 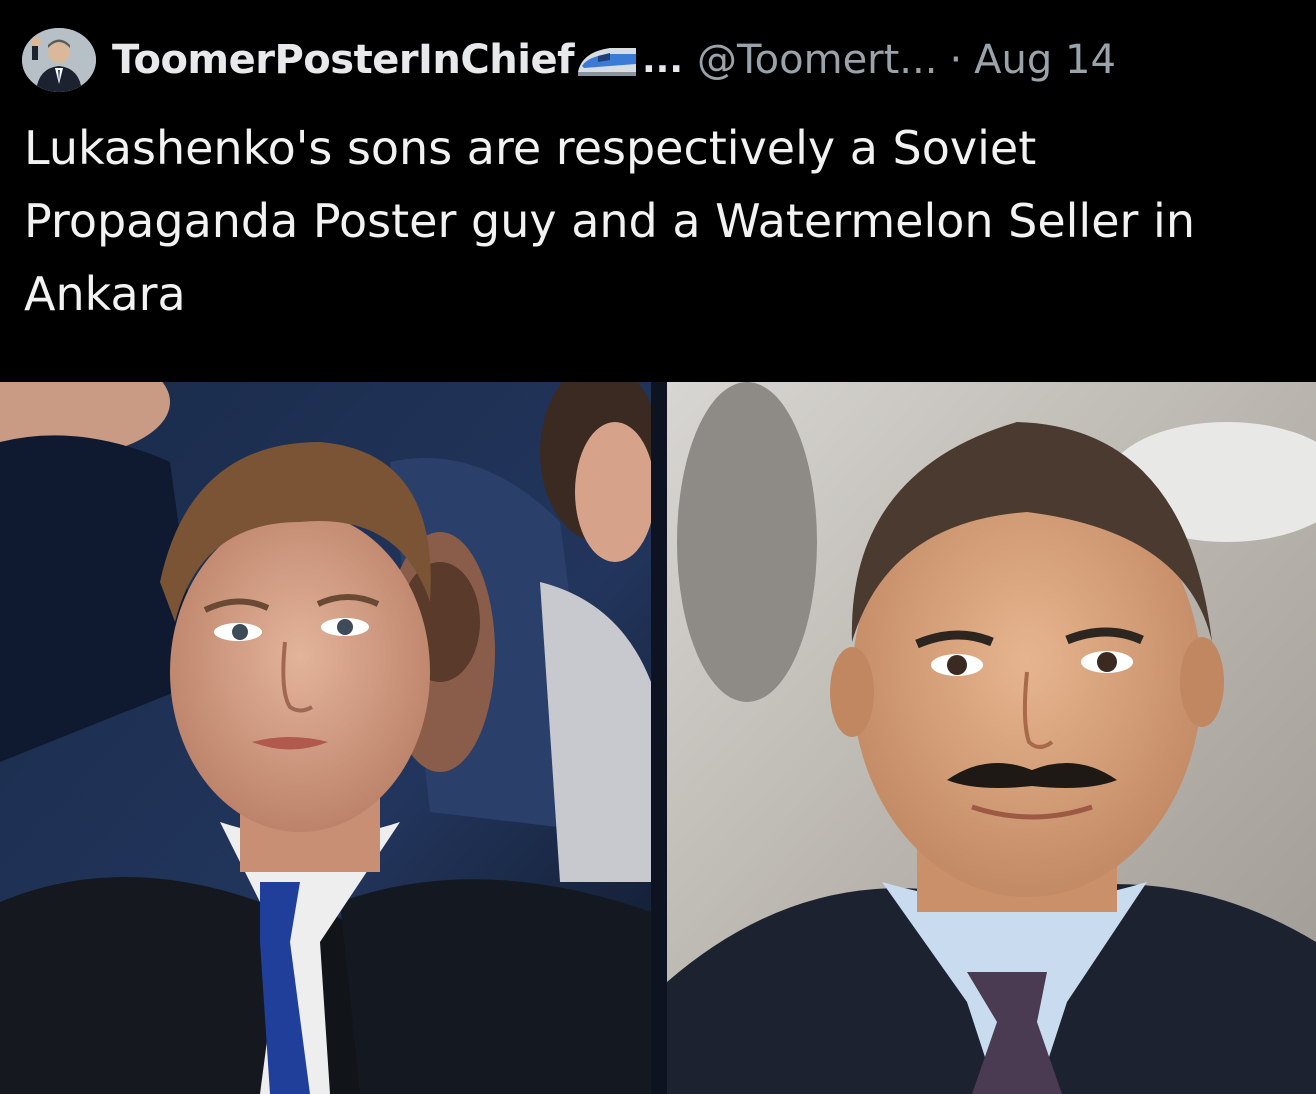 I want to click on avatar-icon, so click(x=59, y=60).